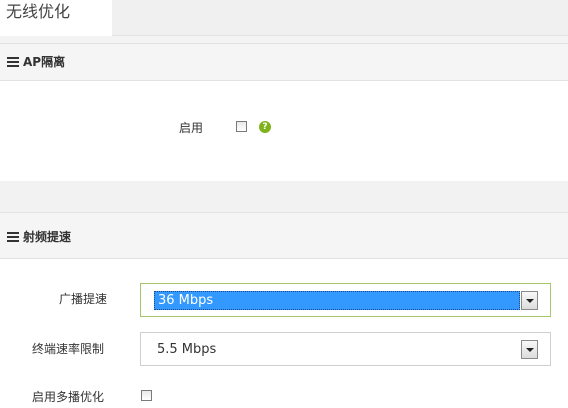  Describe the element at coordinates (47, 237) in the screenshot. I see `section-title-rf-boost: 射频提速` at that location.